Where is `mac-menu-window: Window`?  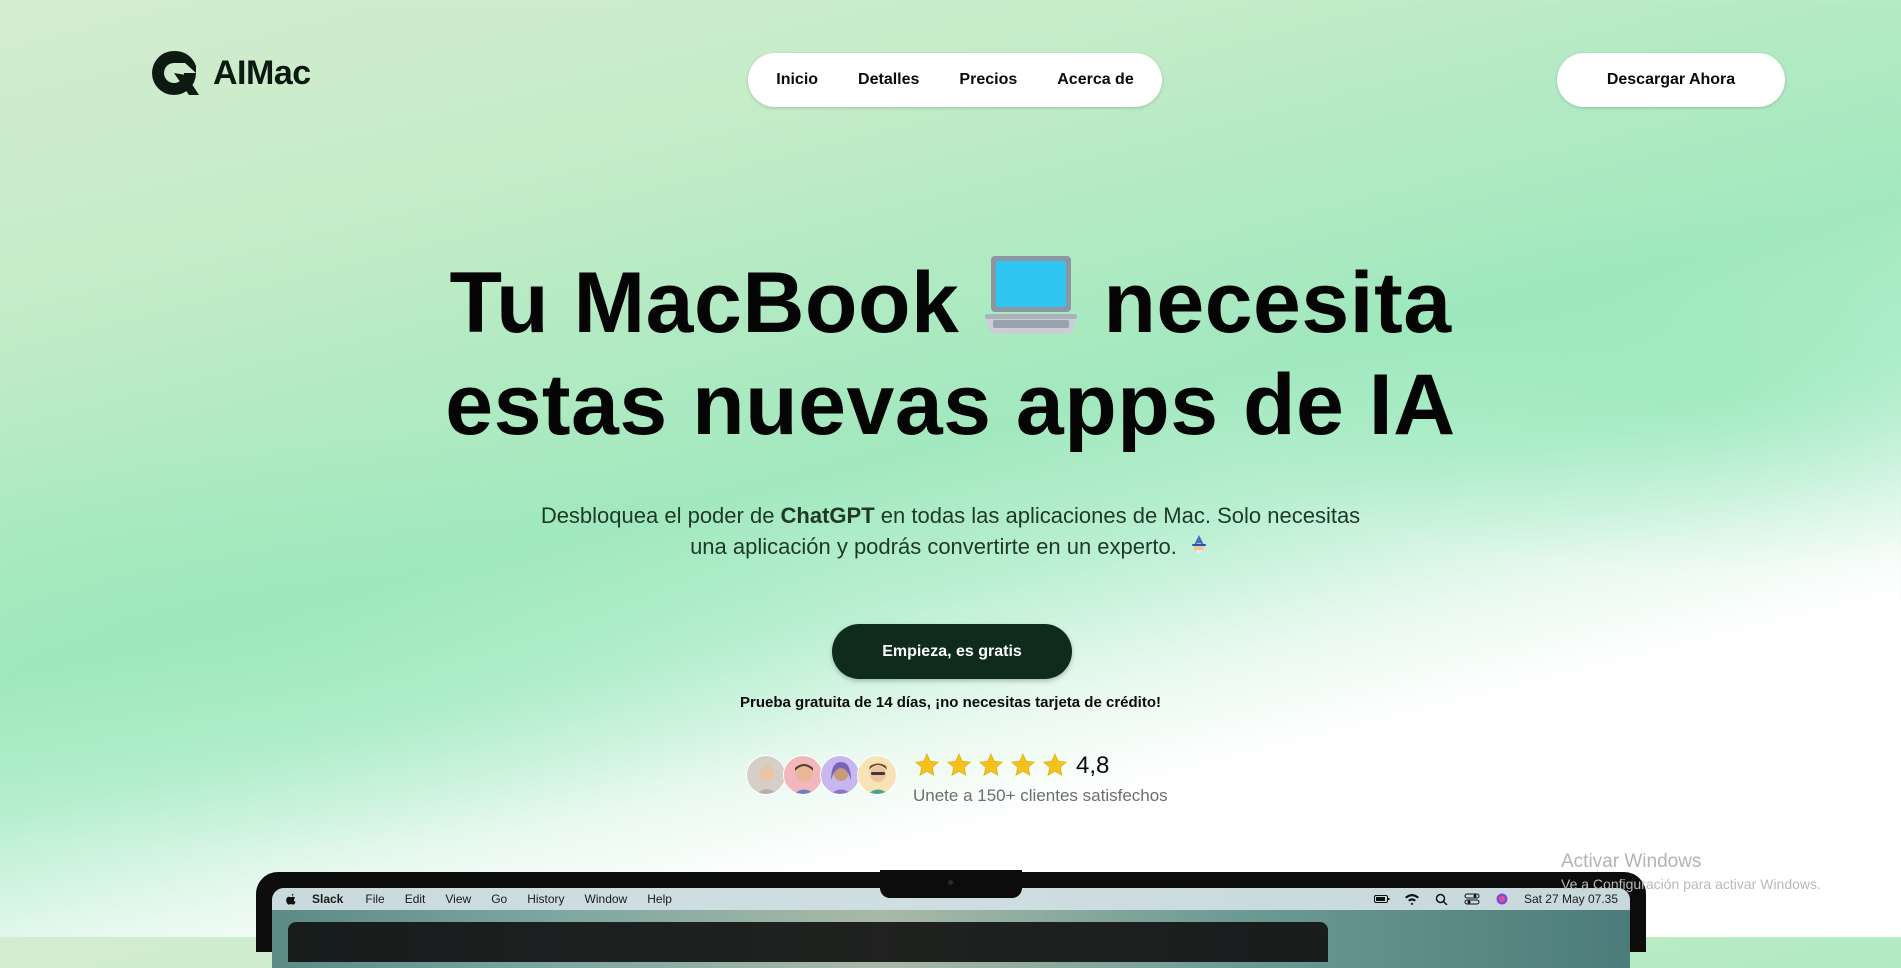 mac-menu-window: Window is located at coordinates (606, 899).